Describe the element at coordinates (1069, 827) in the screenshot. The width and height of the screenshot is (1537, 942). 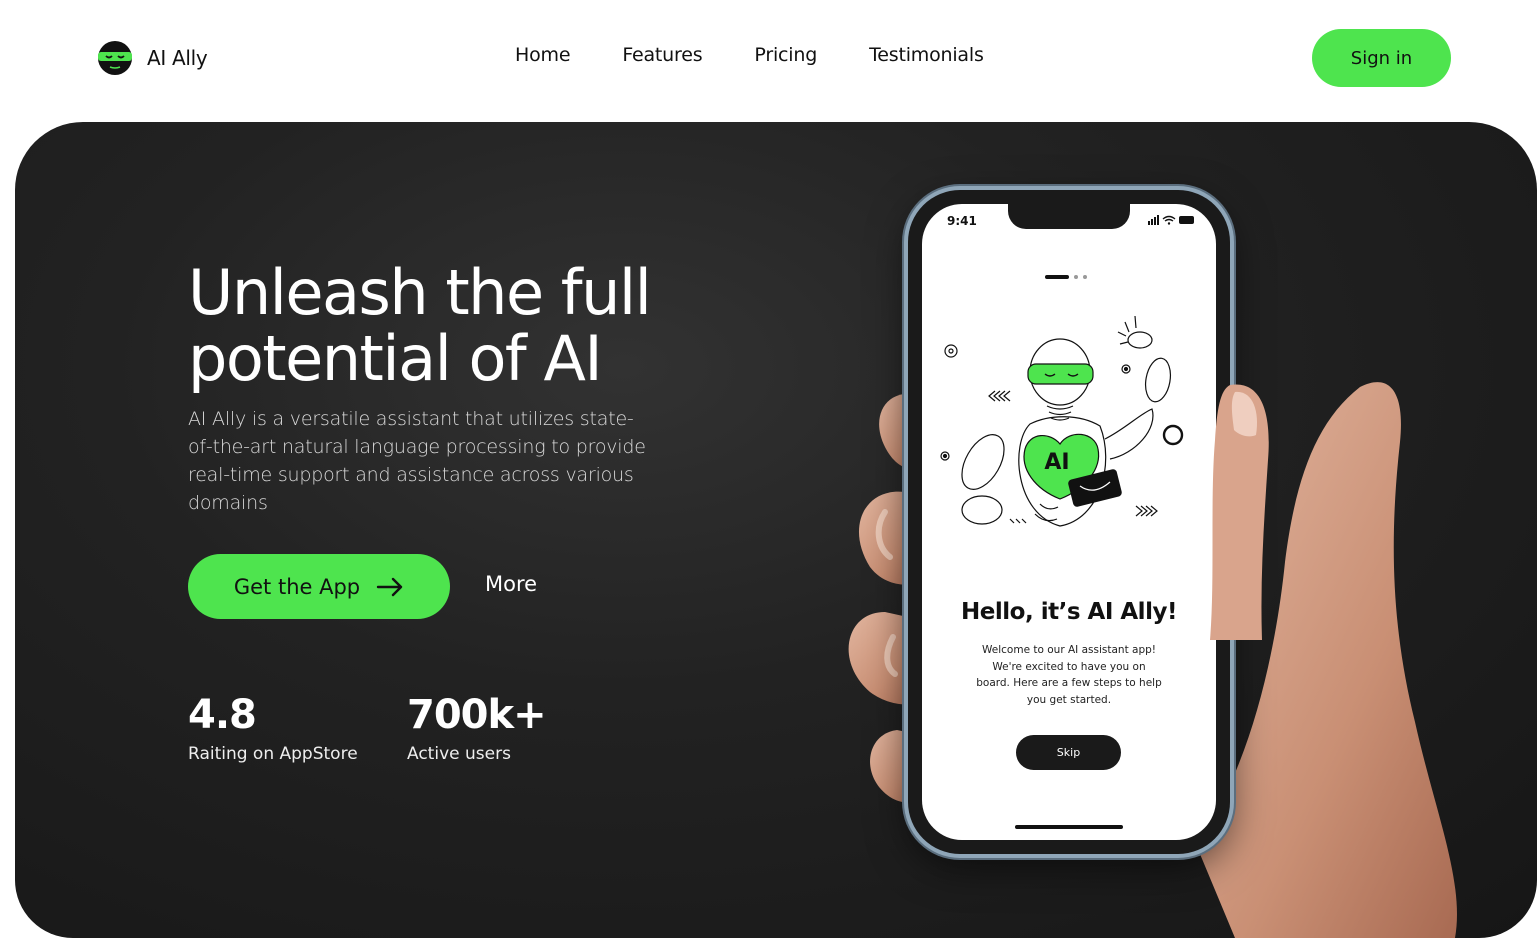
I see `home-indicator` at that location.